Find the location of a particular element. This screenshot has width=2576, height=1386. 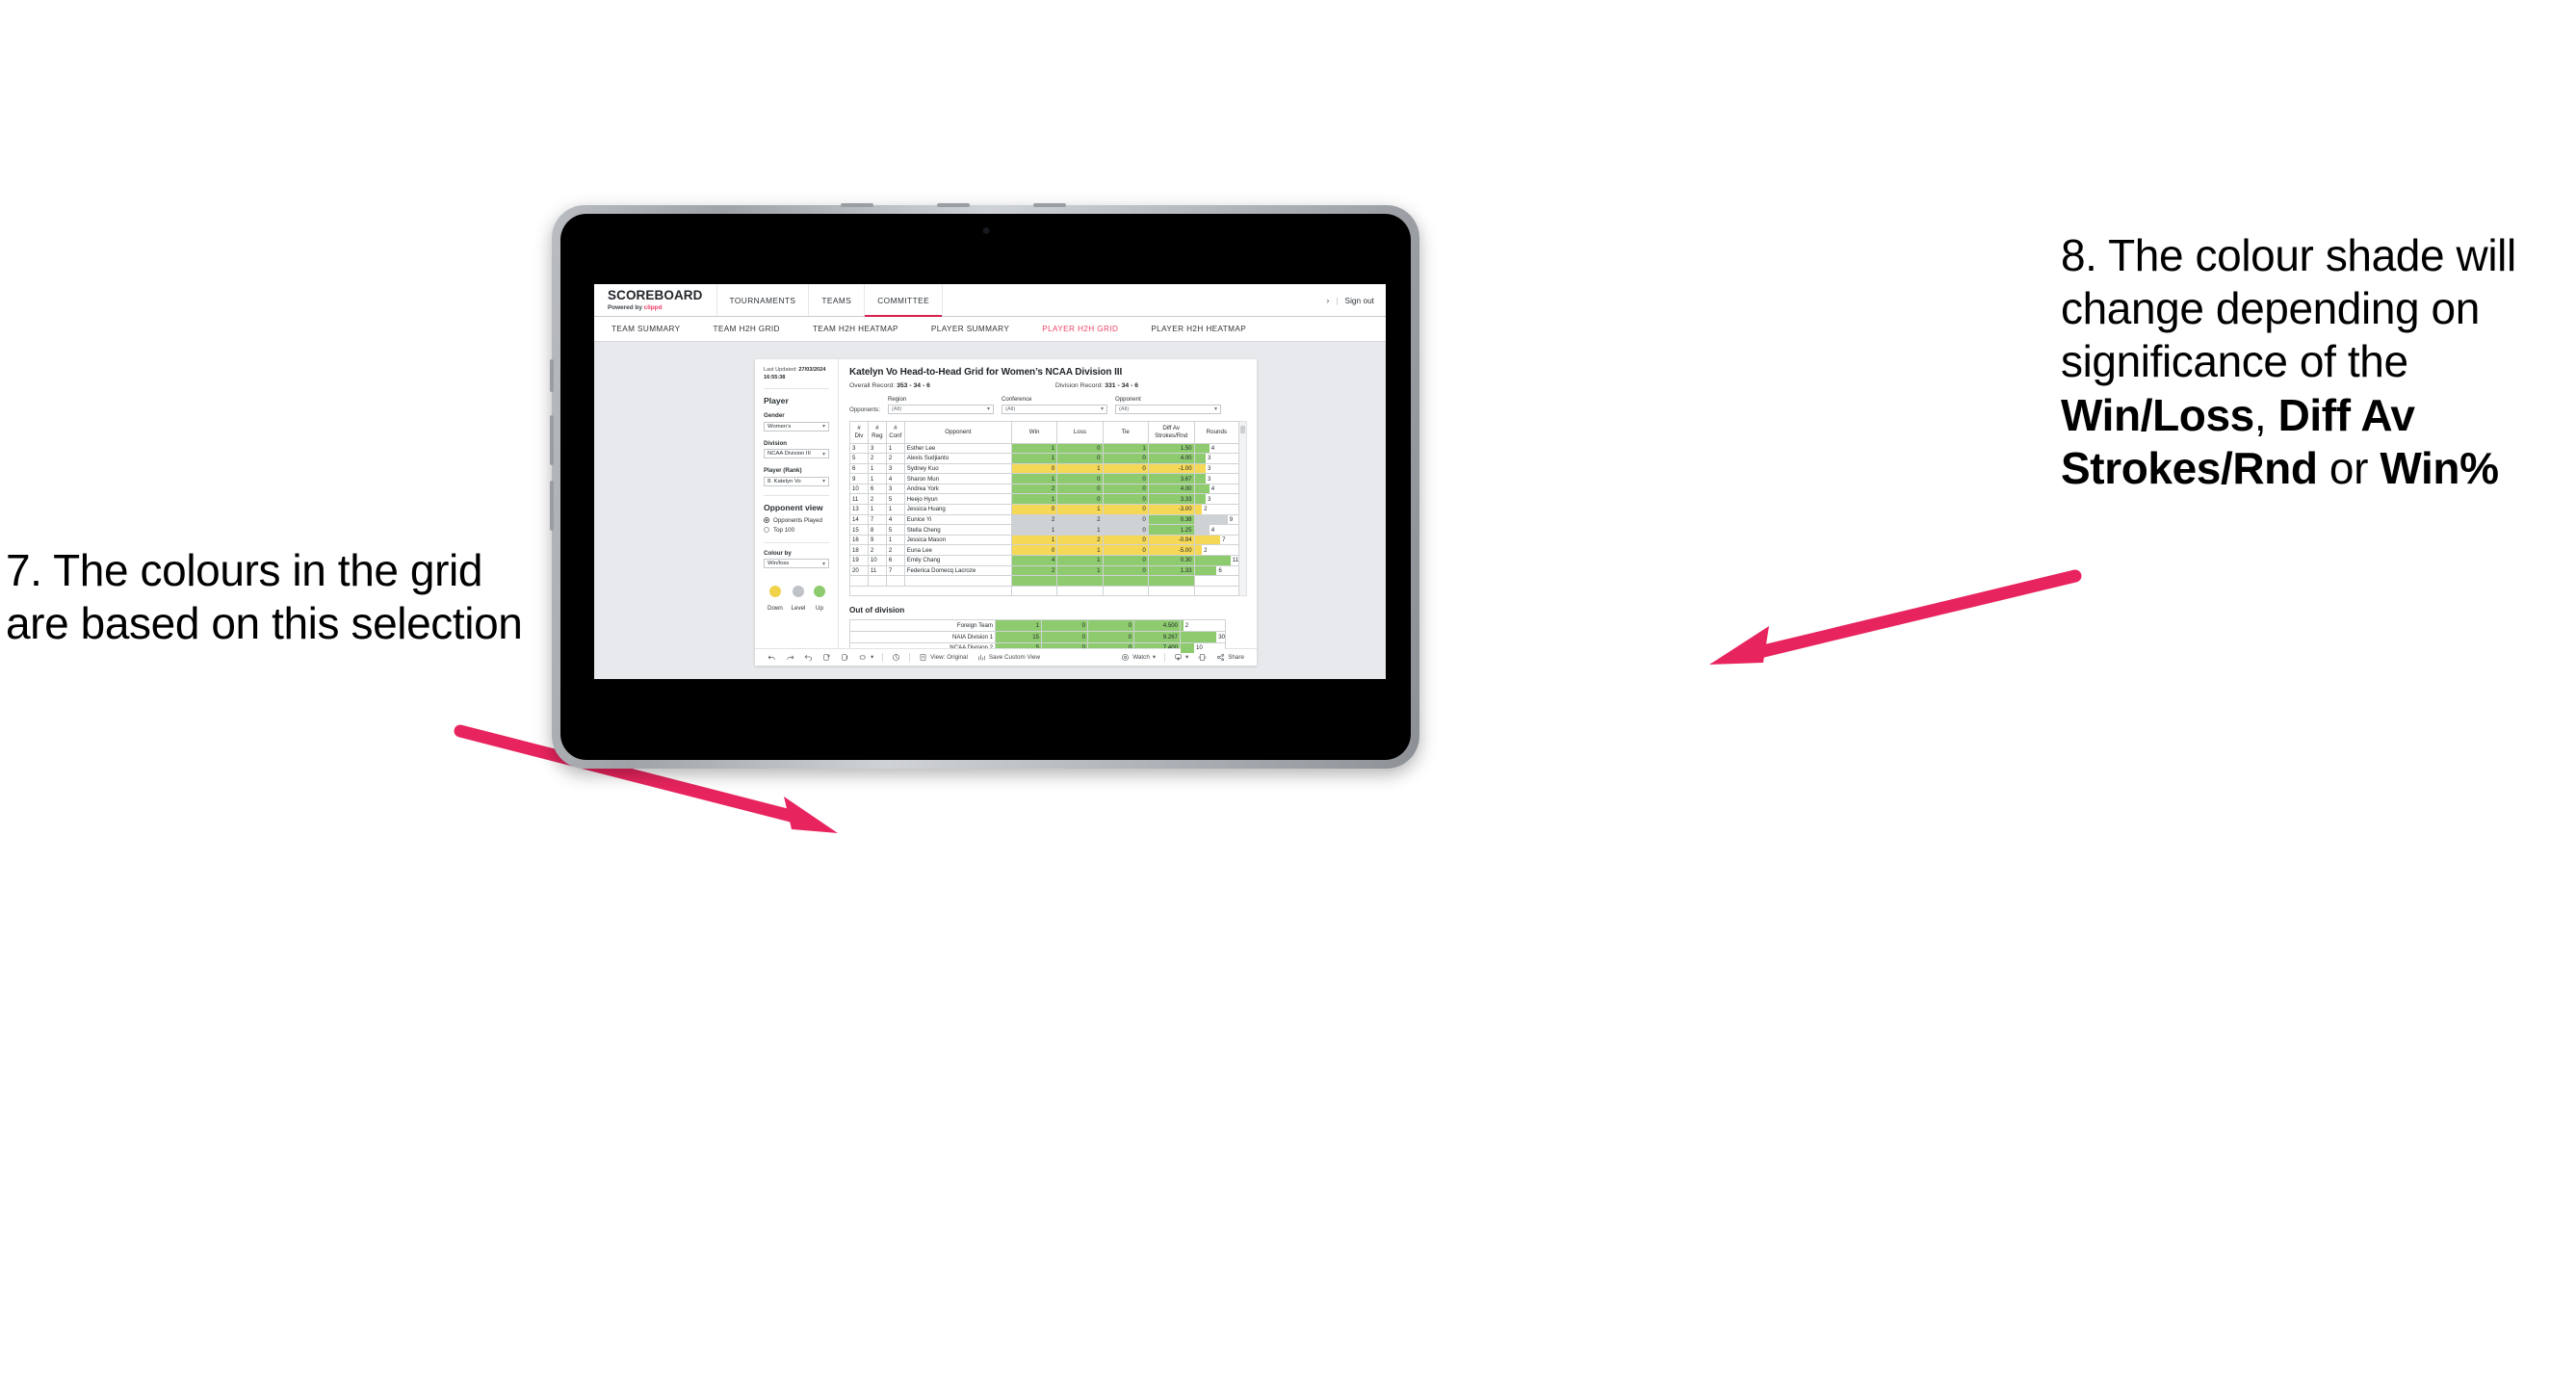

pause-button is located at coordinates (845, 657).